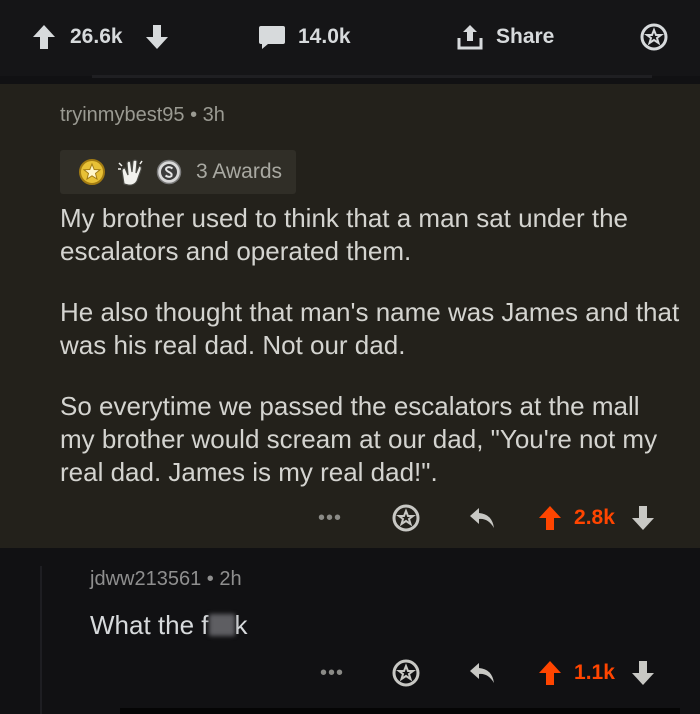  Describe the element at coordinates (169, 172) in the screenshot. I see `silver-award-icon` at that location.